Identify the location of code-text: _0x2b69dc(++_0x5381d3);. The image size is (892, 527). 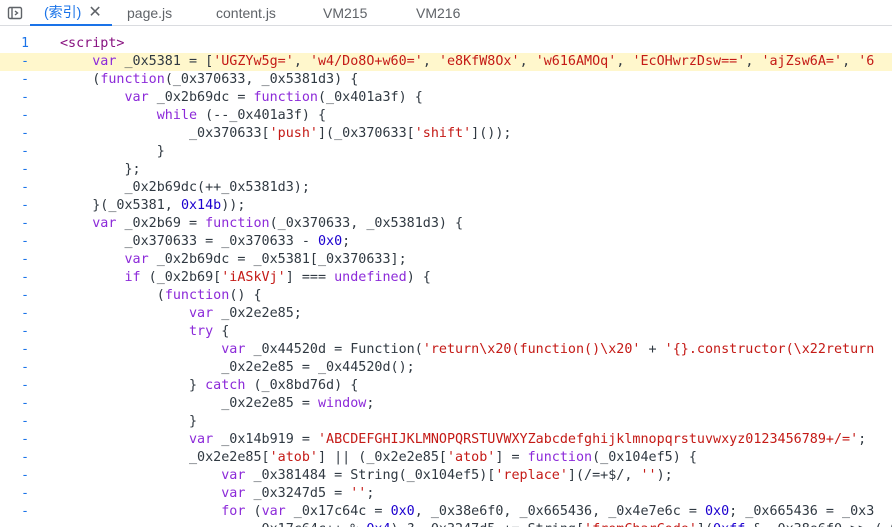
(185, 187).